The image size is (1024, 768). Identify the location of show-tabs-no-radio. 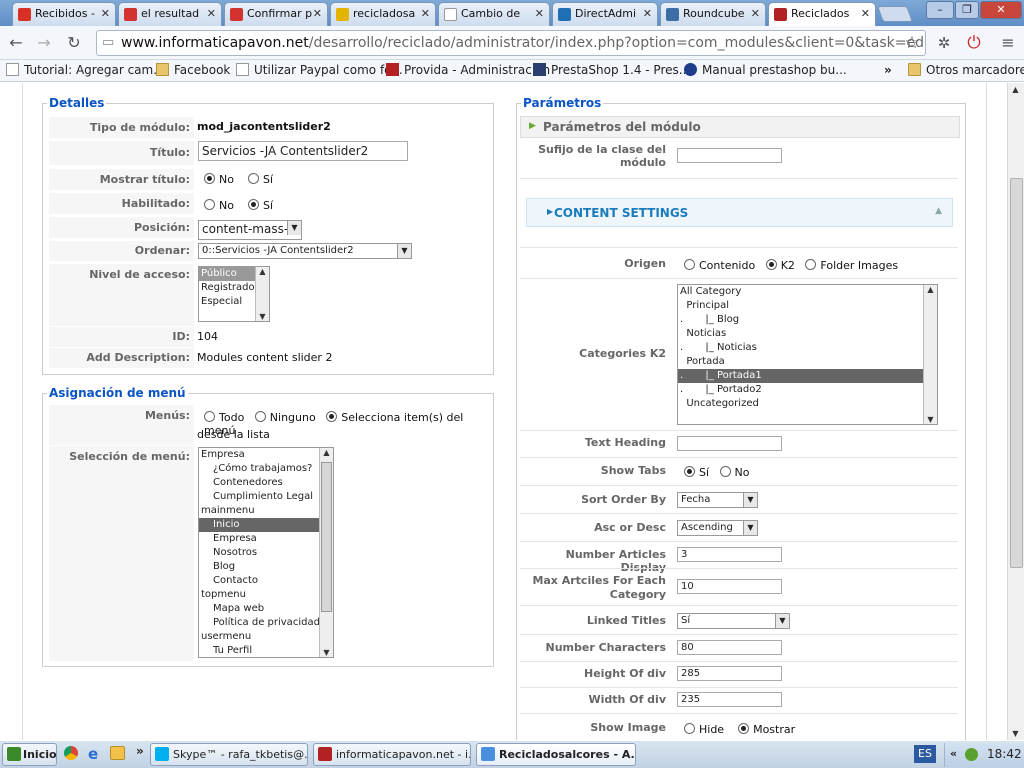
(725, 471).